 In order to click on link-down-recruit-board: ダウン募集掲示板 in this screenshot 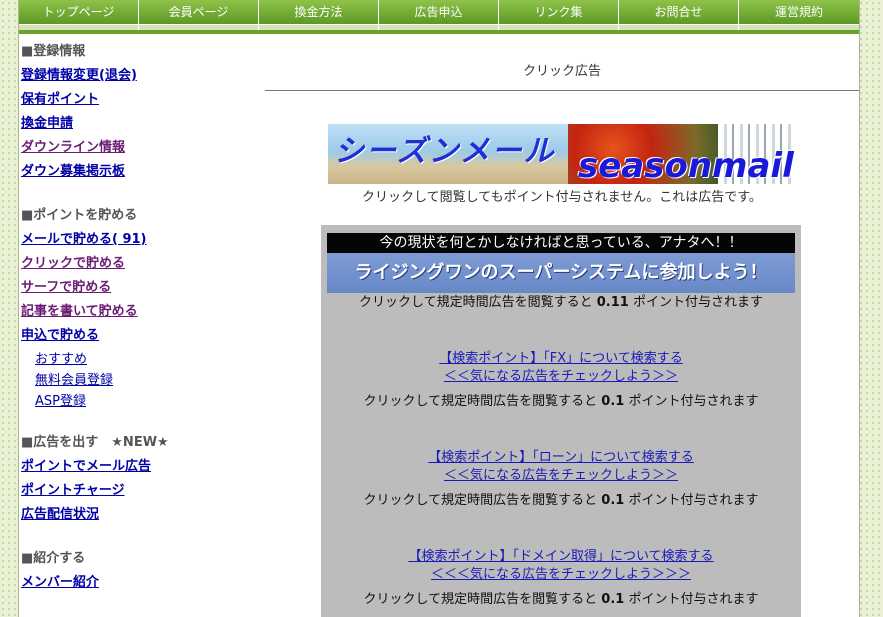, I will do `click(136, 176)`.